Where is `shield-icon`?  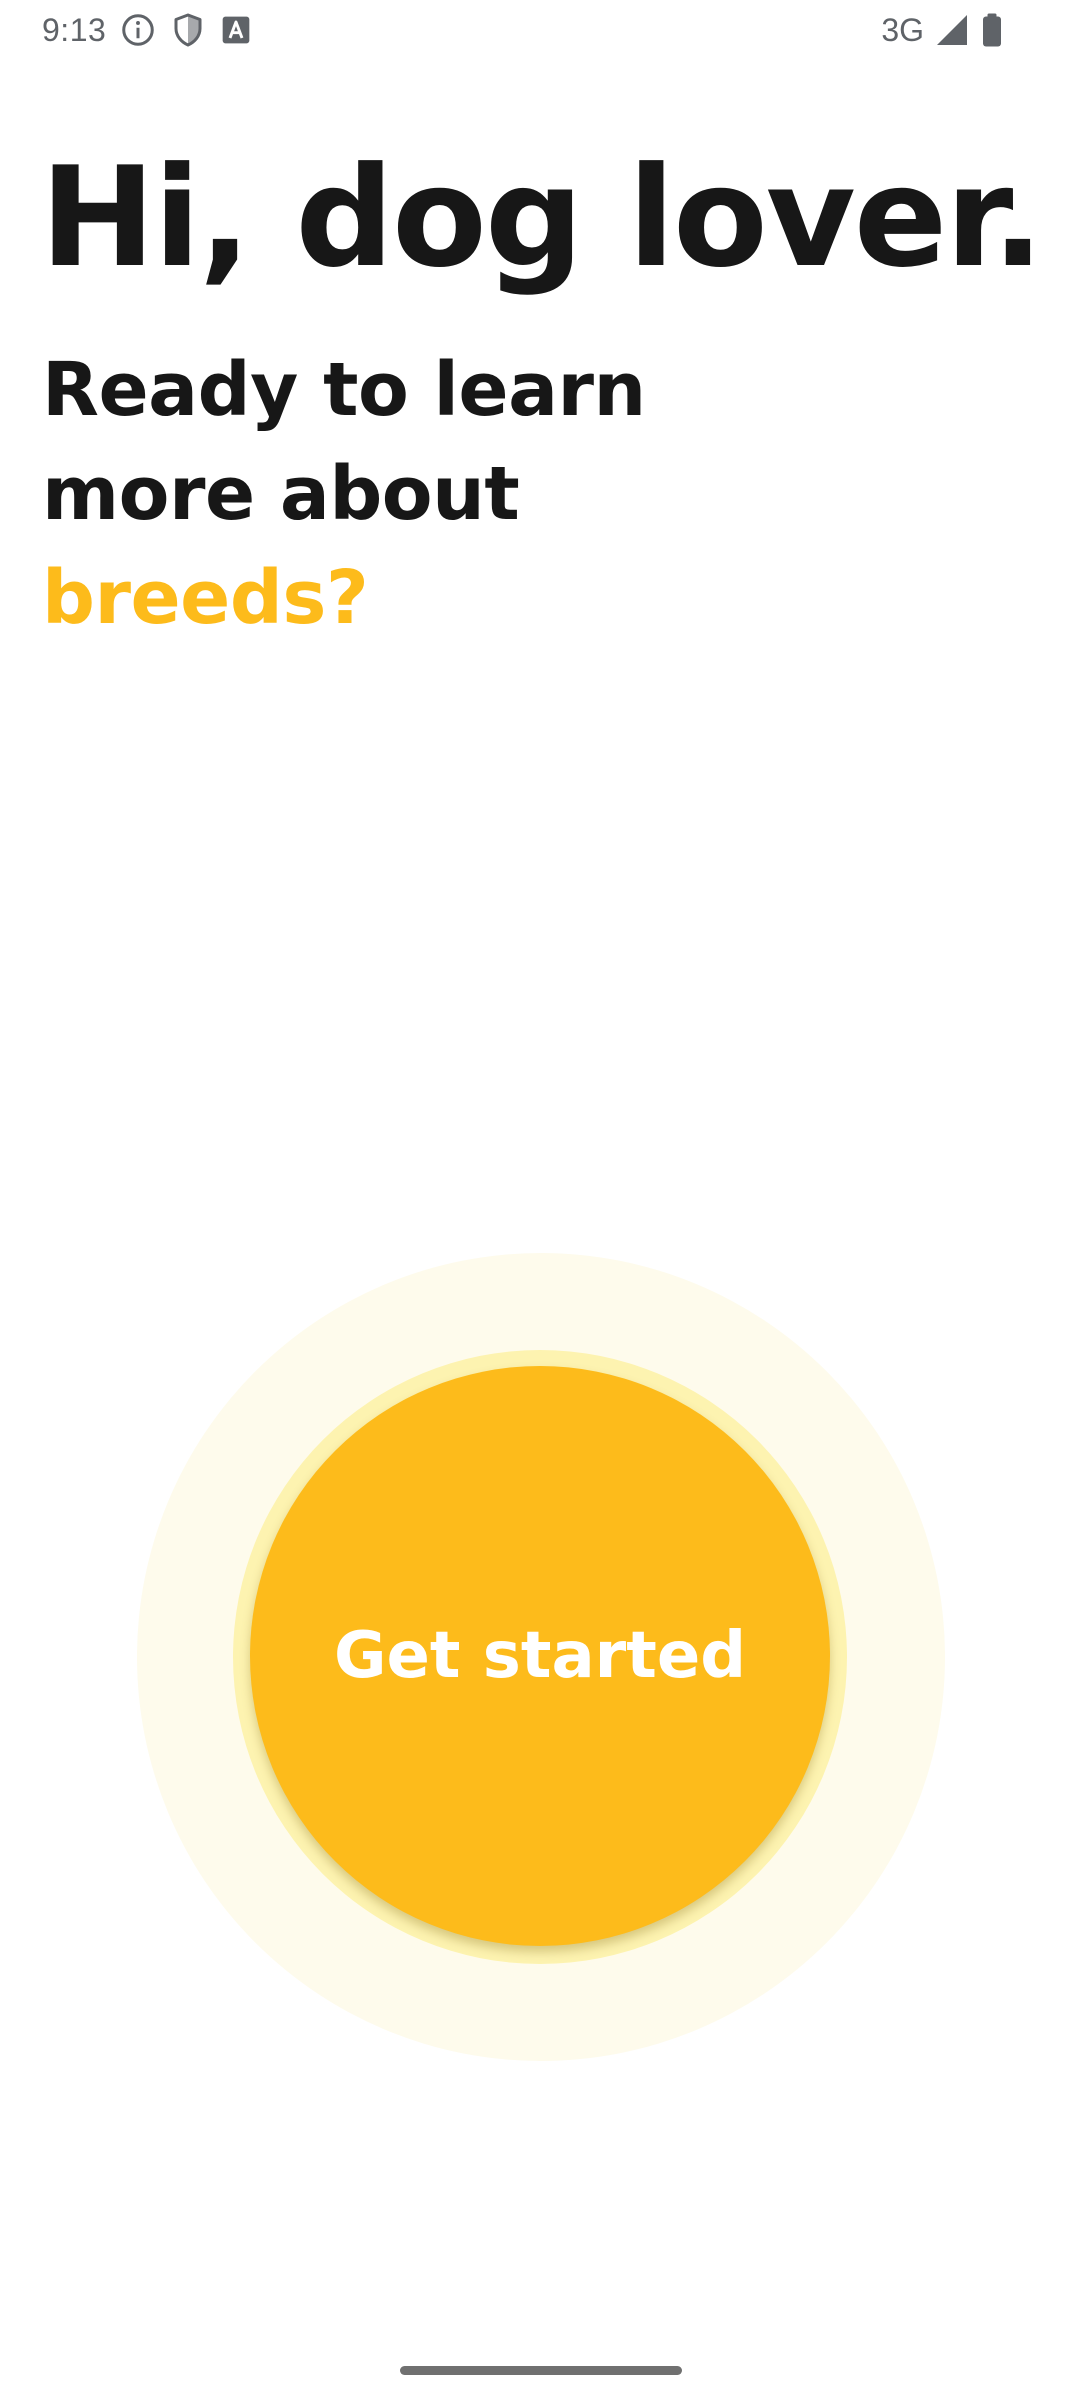 shield-icon is located at coordinates (188, 30).